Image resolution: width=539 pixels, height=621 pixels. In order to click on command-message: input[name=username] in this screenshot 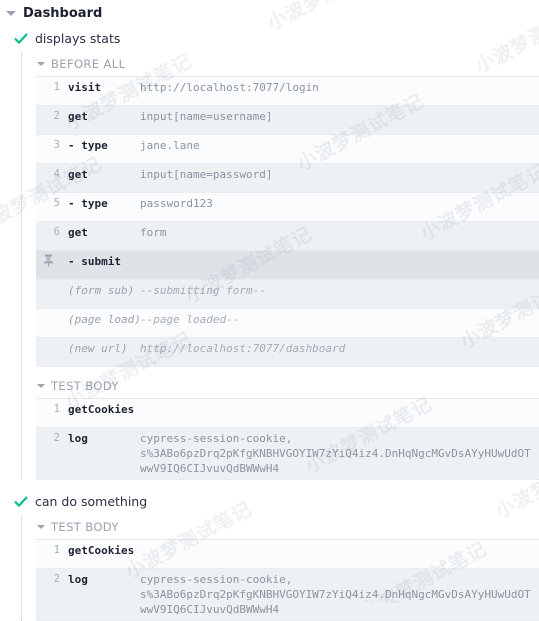, I will do `click(206, 116)`.